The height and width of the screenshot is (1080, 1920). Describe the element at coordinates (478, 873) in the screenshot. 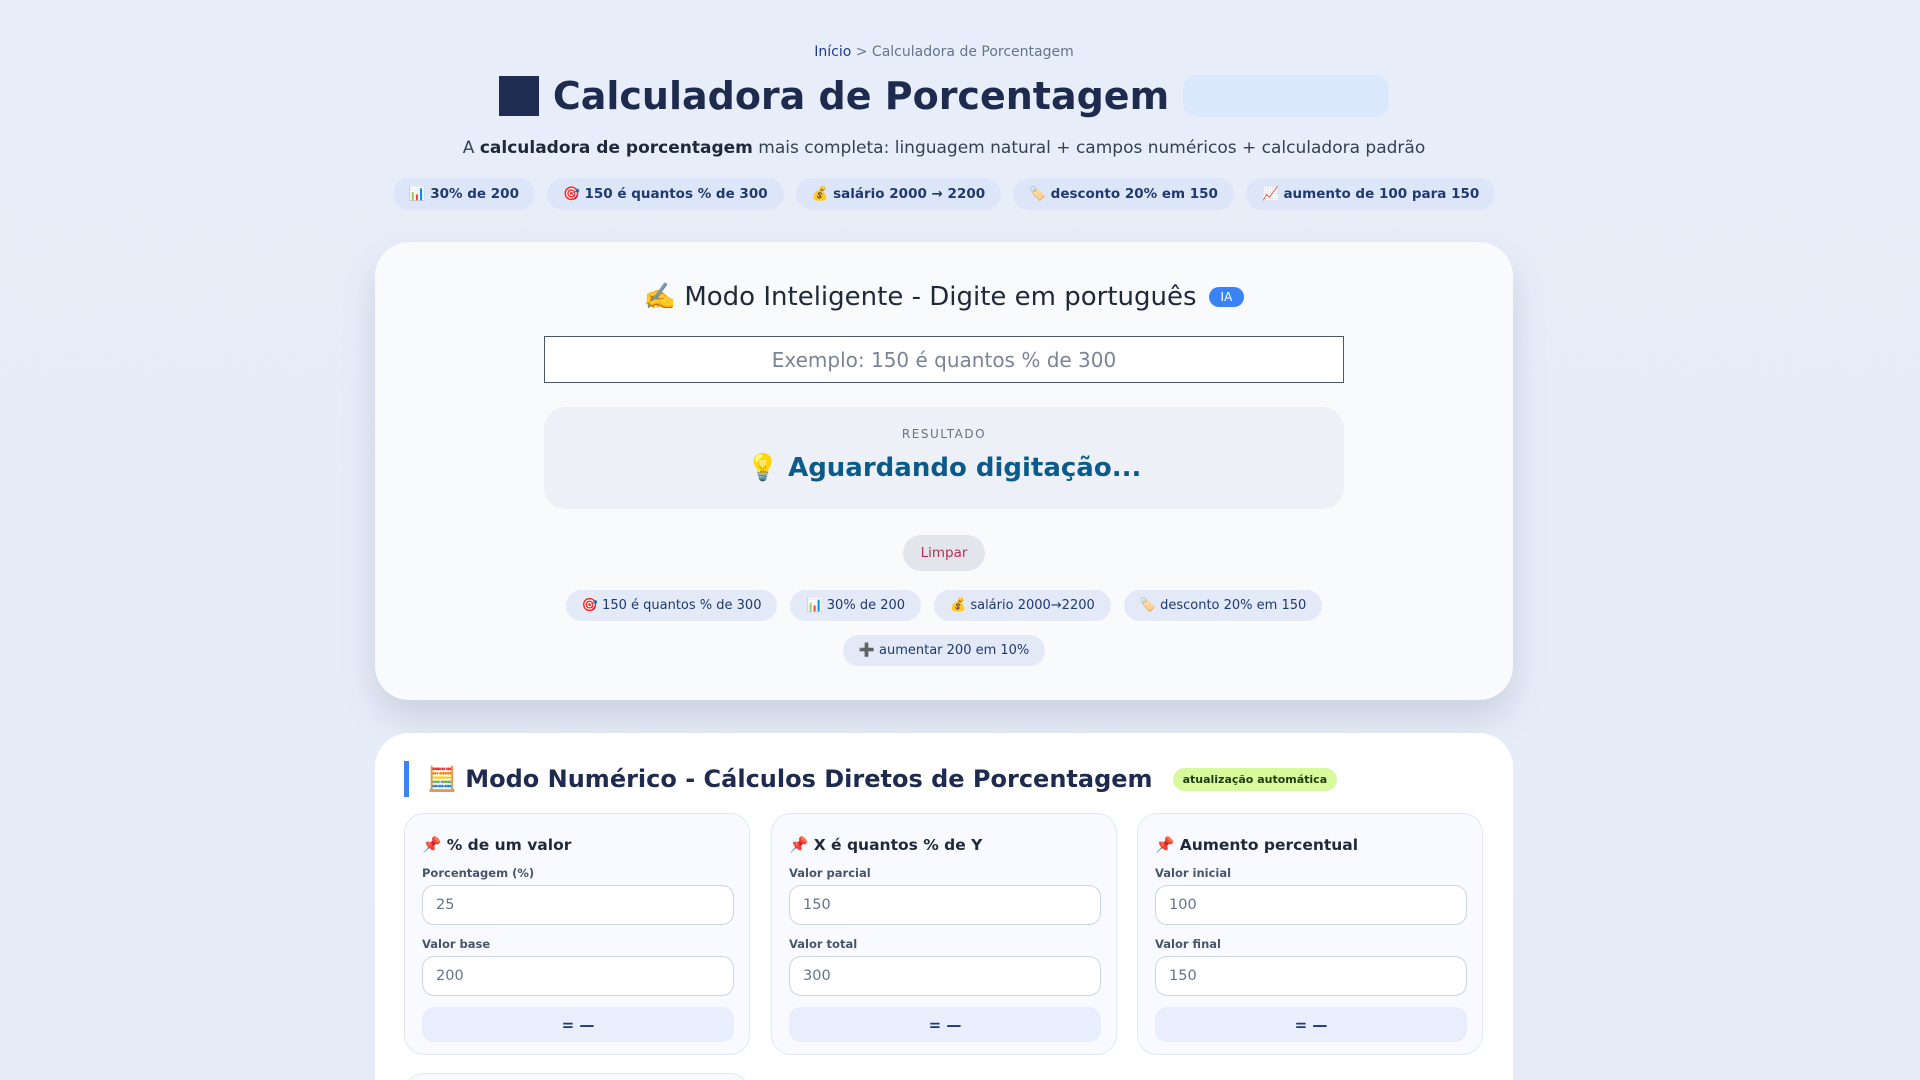

I see `field-label: Porcentagem (%)` at that location.